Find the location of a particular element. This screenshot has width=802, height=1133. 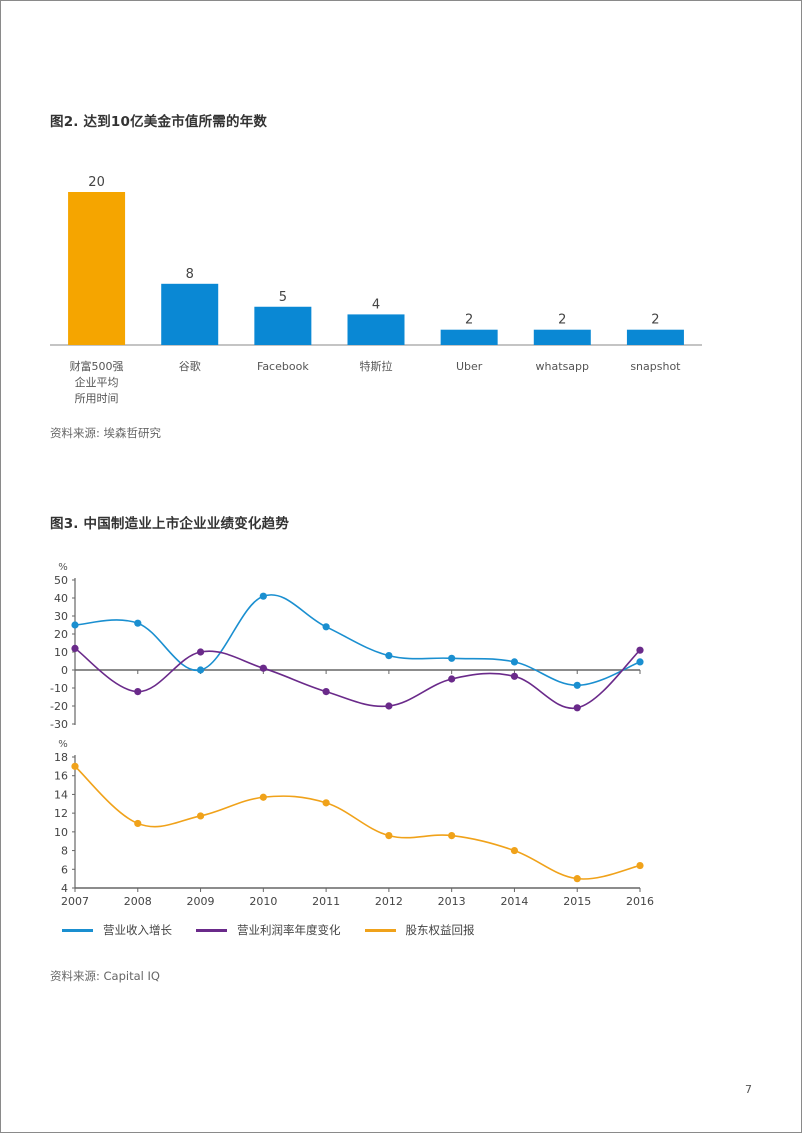

figure3-title: 图3. 中国制造业上市企业业绩变化趋势 is located at coordinates (170, 524).